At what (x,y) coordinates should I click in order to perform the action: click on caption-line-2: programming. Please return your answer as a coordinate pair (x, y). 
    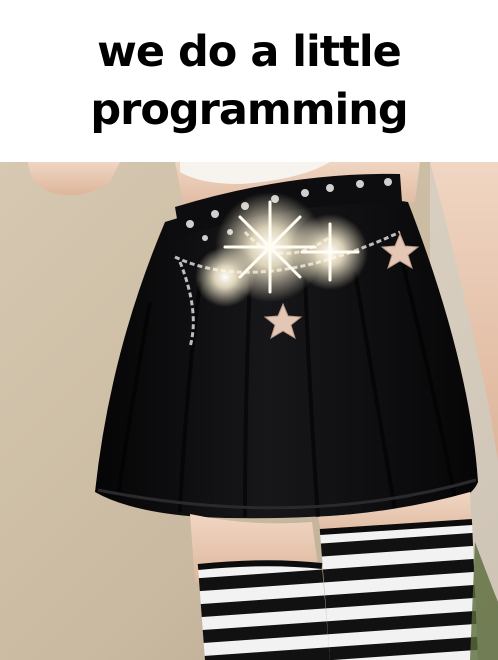
    Looking at the image, I should click on (249, 110).